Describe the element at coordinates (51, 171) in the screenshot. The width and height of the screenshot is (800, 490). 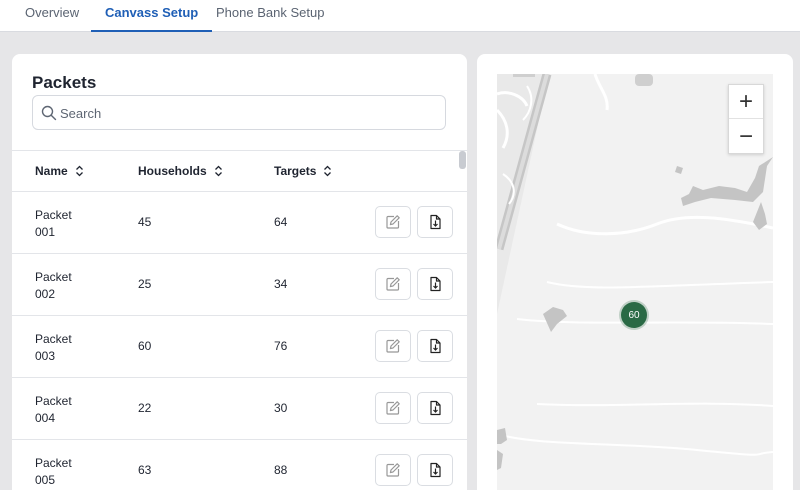
I see `column-label: Name` at that location.